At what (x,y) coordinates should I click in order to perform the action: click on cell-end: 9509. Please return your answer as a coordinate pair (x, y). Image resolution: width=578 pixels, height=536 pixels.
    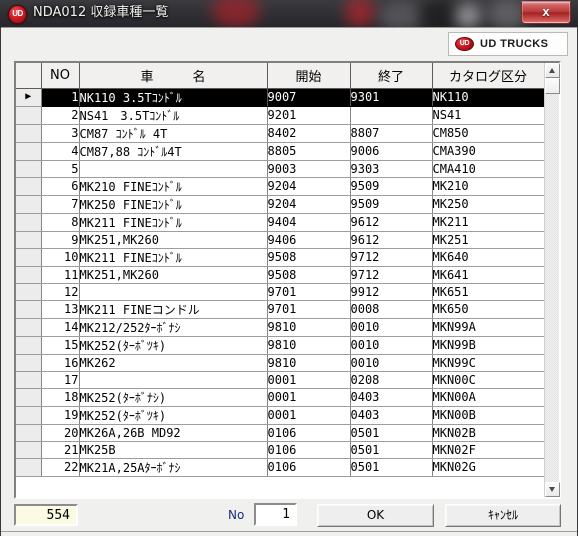
    Looking at the image, I should click on (391, 204).